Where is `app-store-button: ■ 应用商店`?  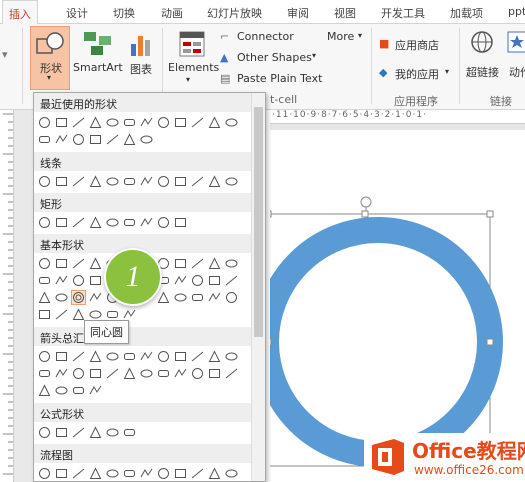 app-store-button: ■ 应用商店 is located at coordinates (419, 45).